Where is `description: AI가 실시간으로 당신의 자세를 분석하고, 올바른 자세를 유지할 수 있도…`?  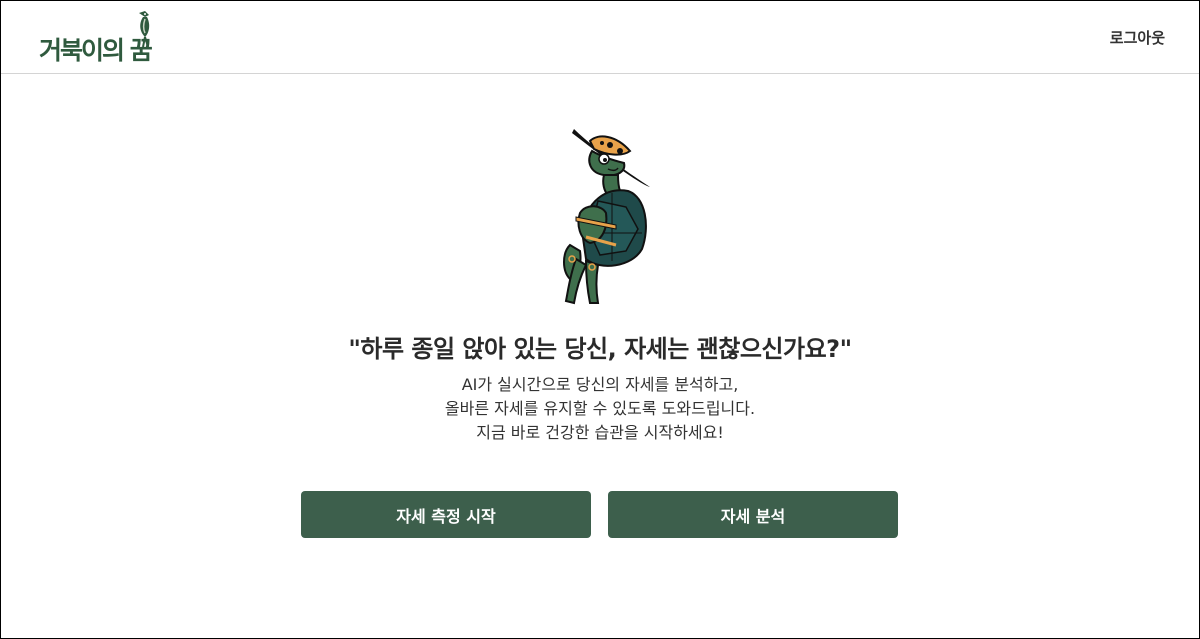
description: AI가 실시간으로 당신의 자세를 분석하고, 올바른 자세를 유지할 수 있도… is located at coordinates (600, 409).